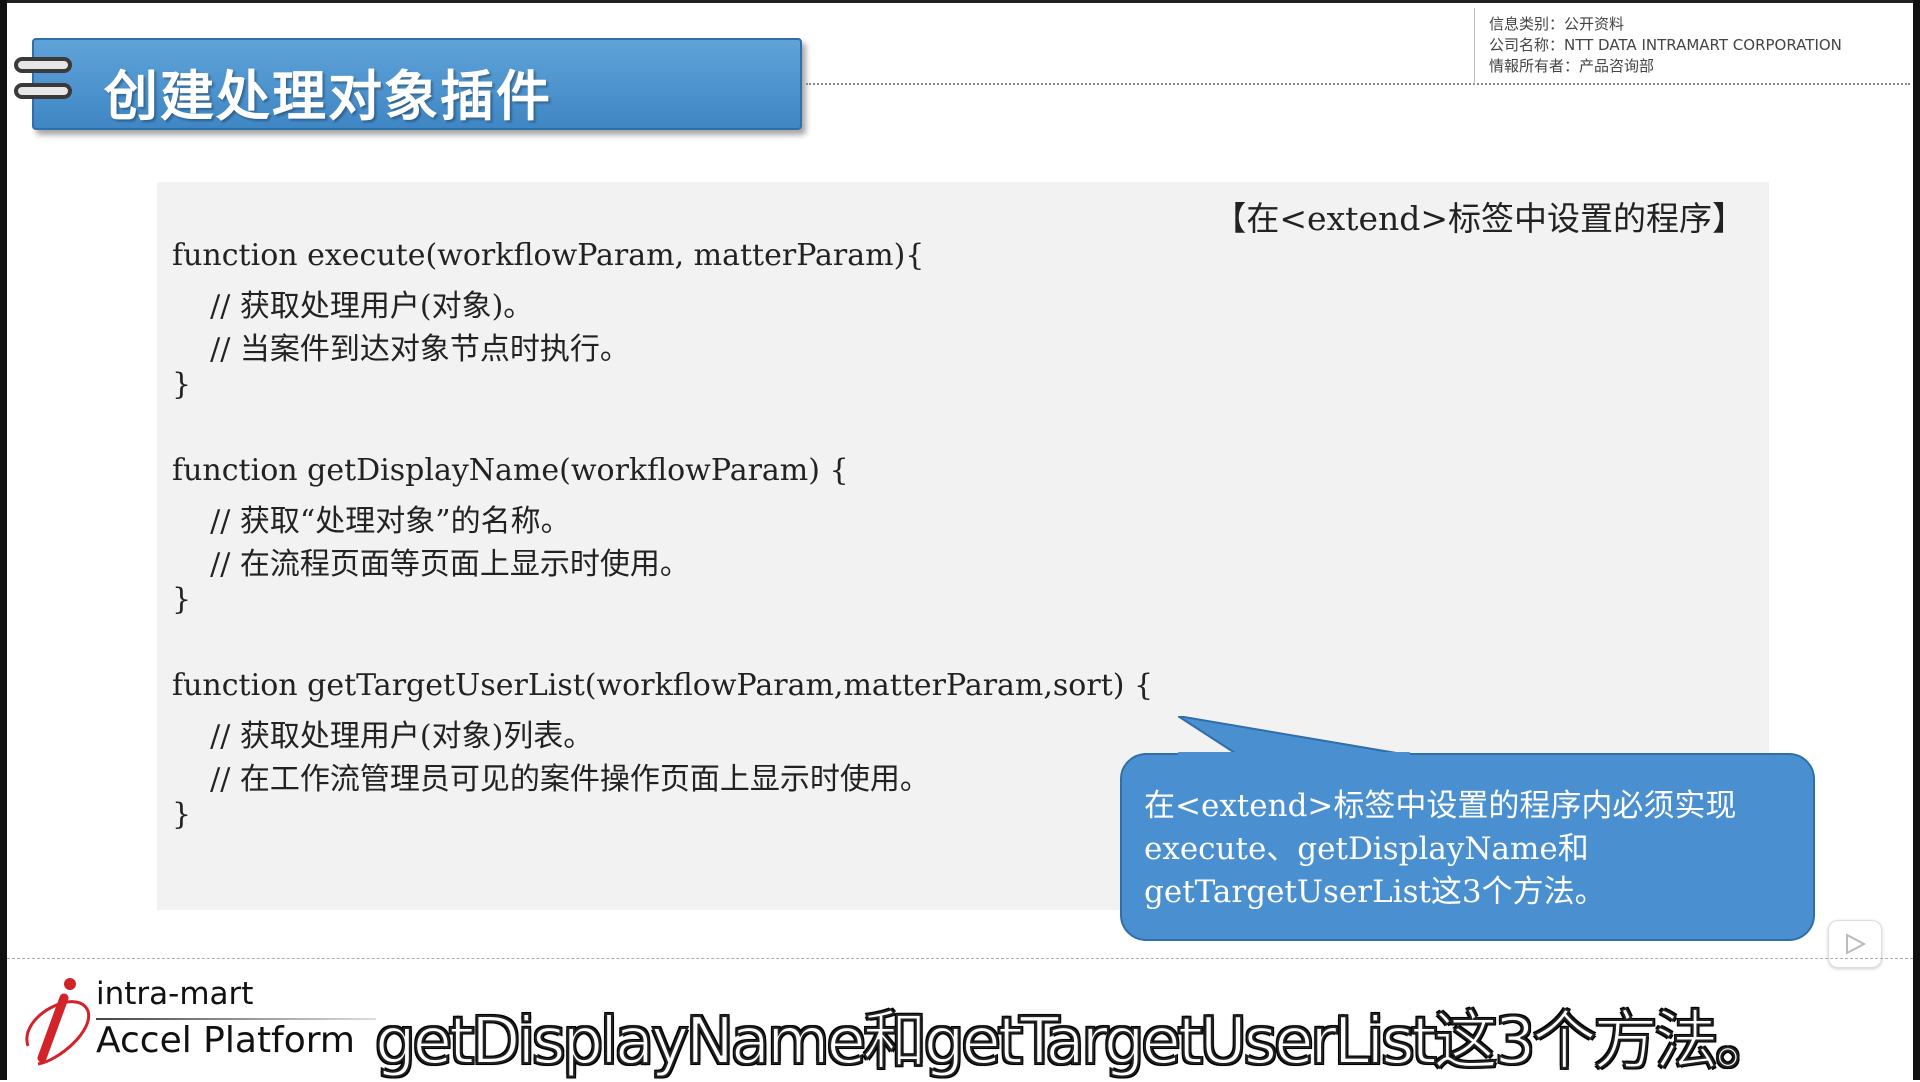 The width and height of the screenshot is (1920, 1082). I want to click on callout-line: execute、getDisplayName和, so click(1366, 849).